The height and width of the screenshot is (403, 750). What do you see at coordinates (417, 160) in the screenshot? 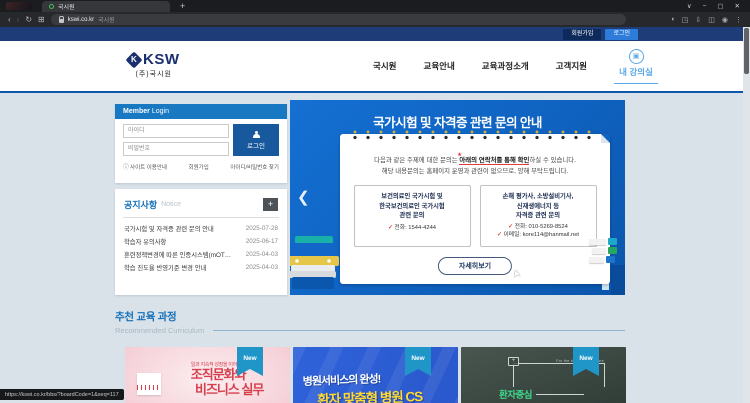
I see `desc-pre: 다음과 같은 주제에 대한 문의는` at bounding box center [417, 160].